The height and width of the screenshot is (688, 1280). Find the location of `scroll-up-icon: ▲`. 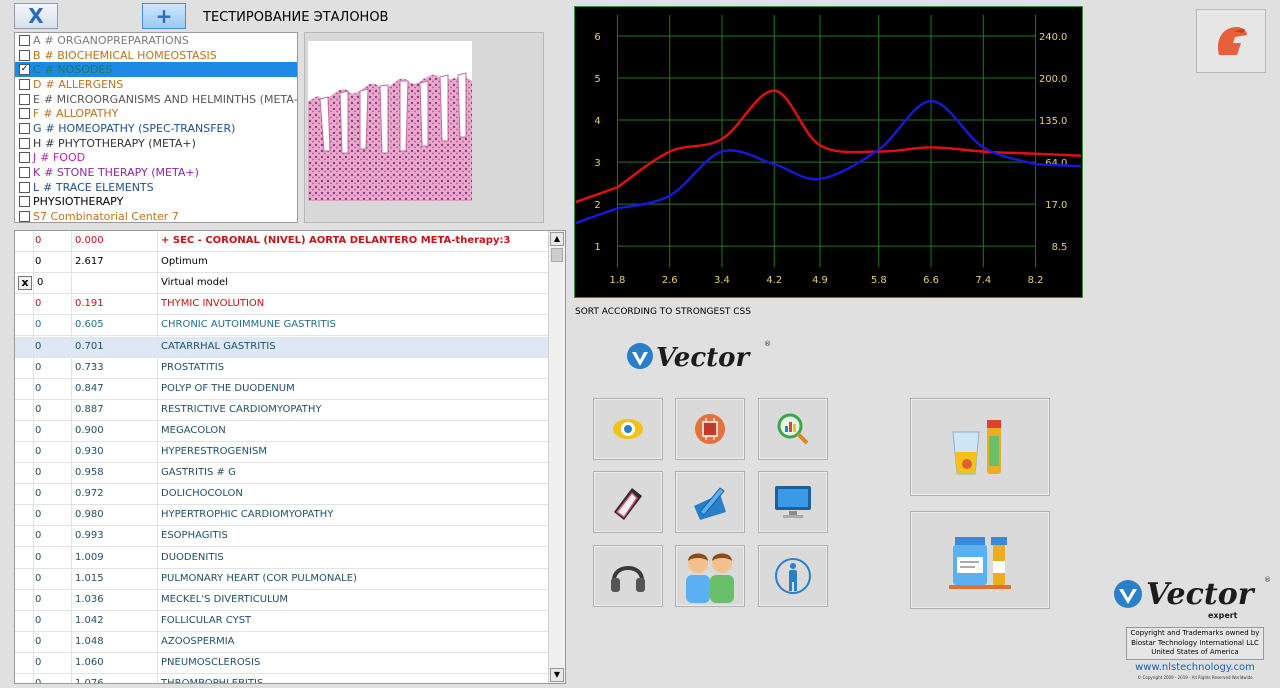

scroll-up-icon: ▲ is located at coordinates (557, 239).